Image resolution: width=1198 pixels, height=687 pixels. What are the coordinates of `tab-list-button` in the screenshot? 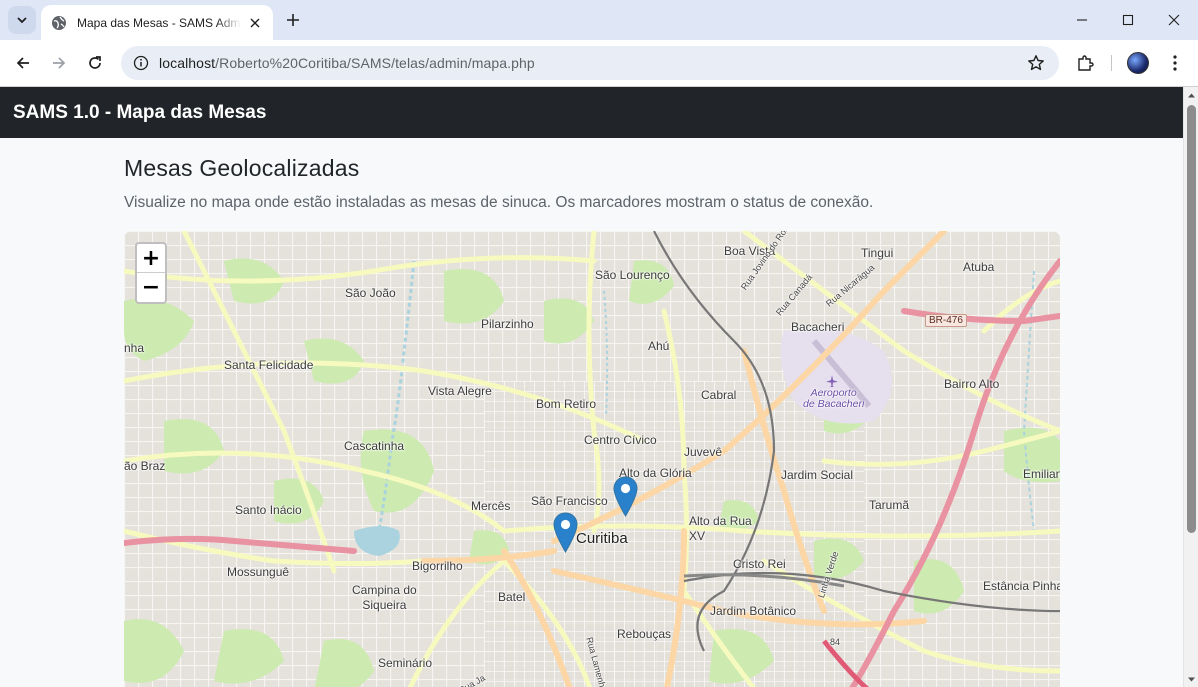 It's located at (22, 20).